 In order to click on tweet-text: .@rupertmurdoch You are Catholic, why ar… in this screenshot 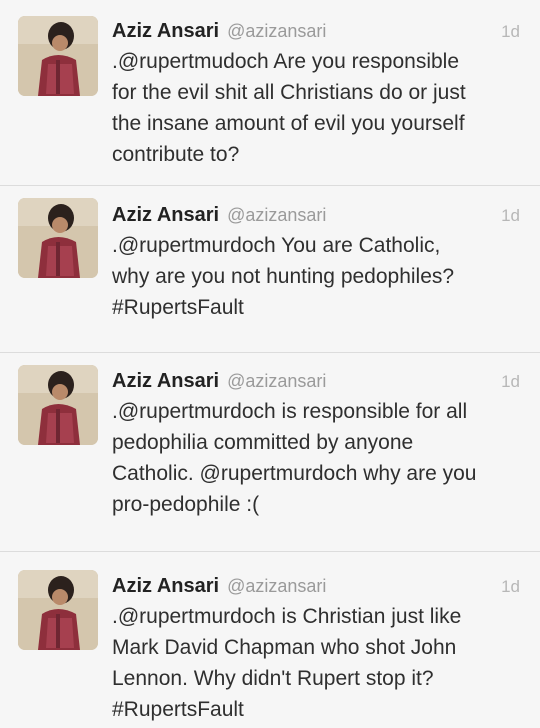, I will do `click(283, 276)`.